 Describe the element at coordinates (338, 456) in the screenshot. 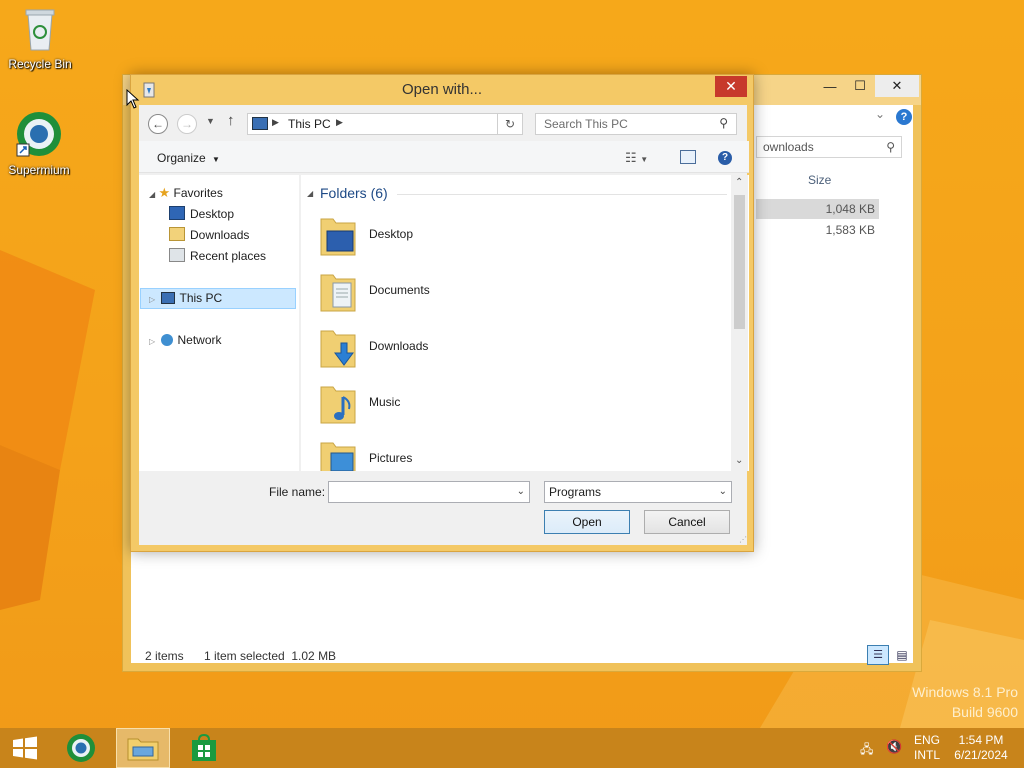

I see `pictures-folder-icon` at that location.